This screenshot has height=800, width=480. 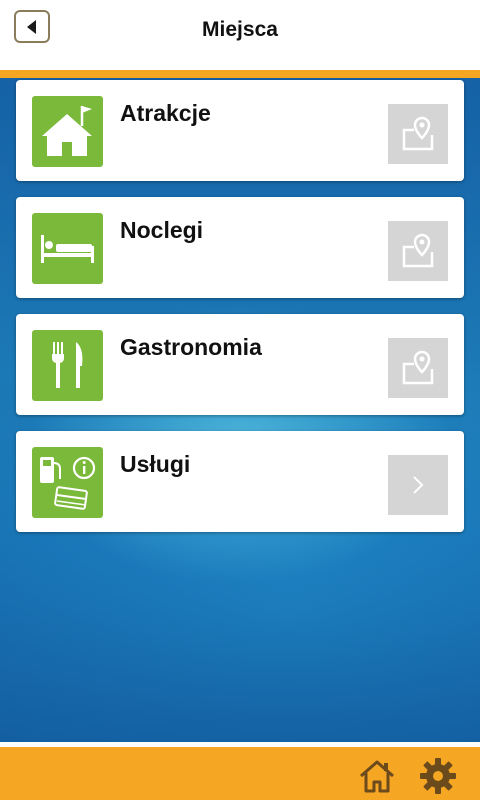 What do you see at coordinates (240, 364) in the screenshot?
I see `category-card-gastronomia: Gastronomia` at bounding box center [240, 364].